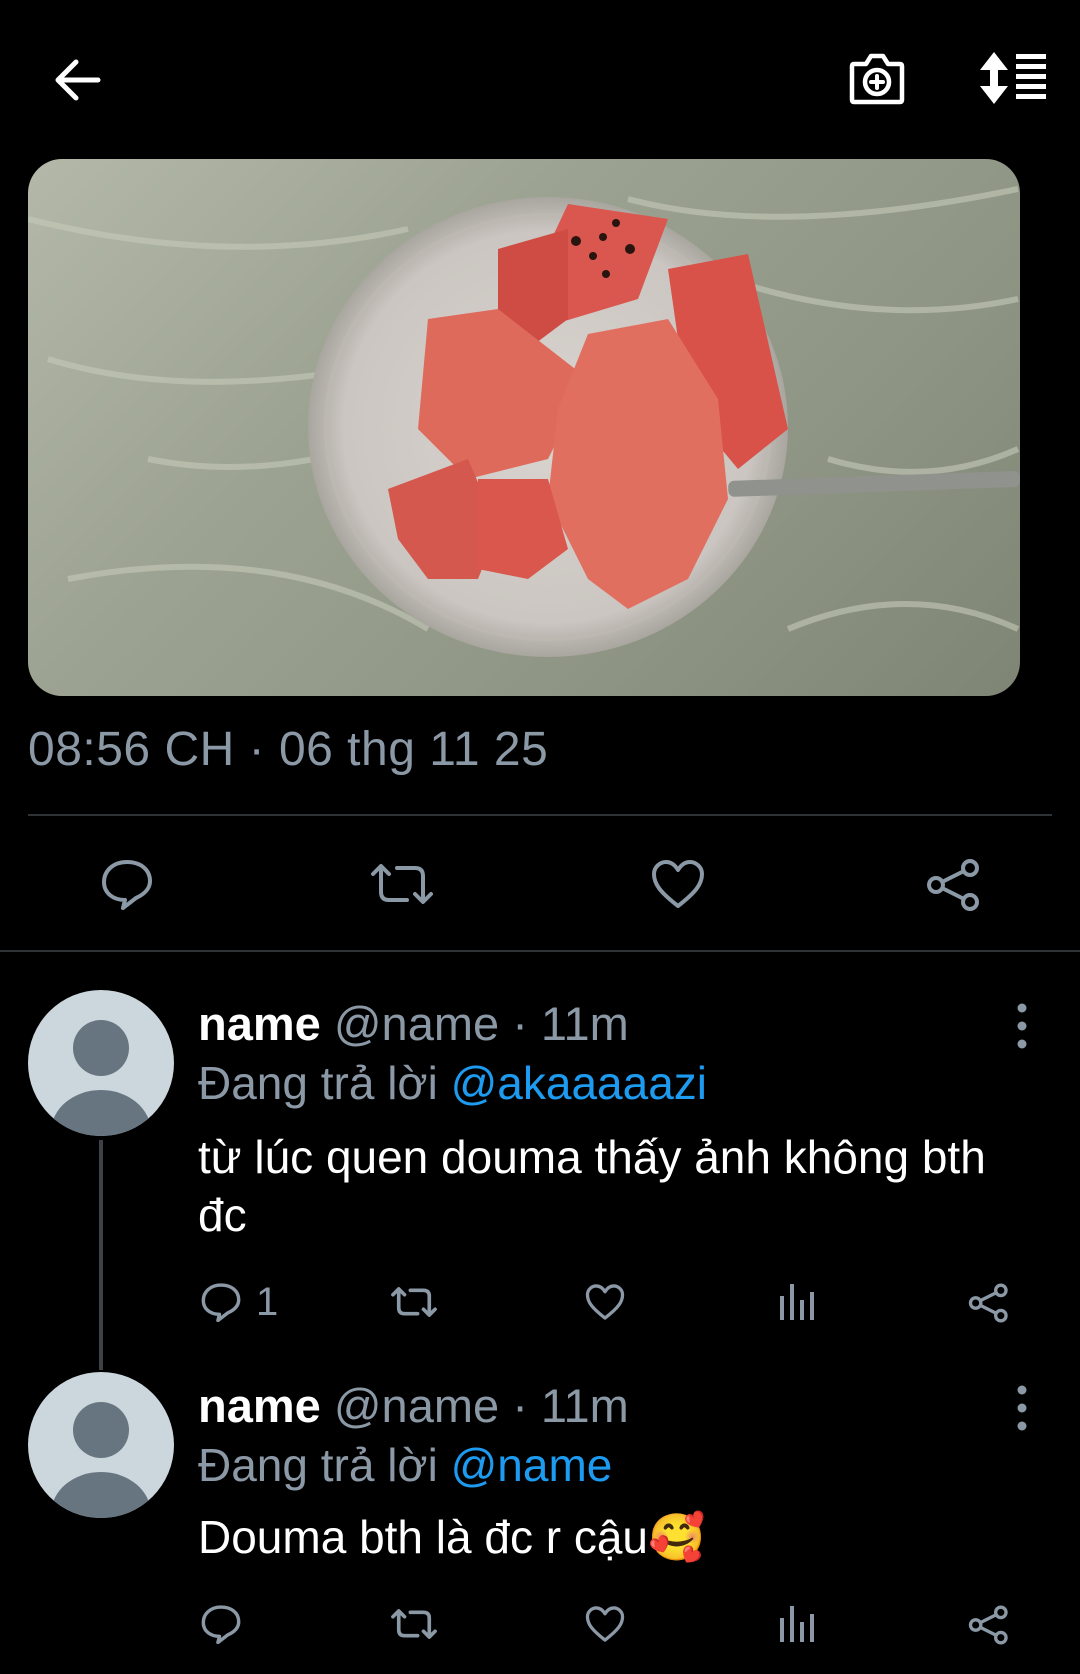  Describe the element at coordinates (1012, 78) in the screenshot. I see `sort-list-icon` at that location.